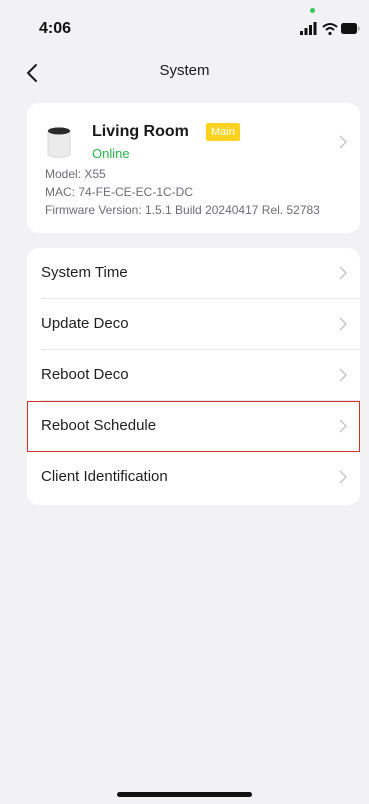 The image size is (369, 804). What do you see at coordinates (184, 794) in the screenshot?
I see `home-indicator` at bounding box center [184, 794].